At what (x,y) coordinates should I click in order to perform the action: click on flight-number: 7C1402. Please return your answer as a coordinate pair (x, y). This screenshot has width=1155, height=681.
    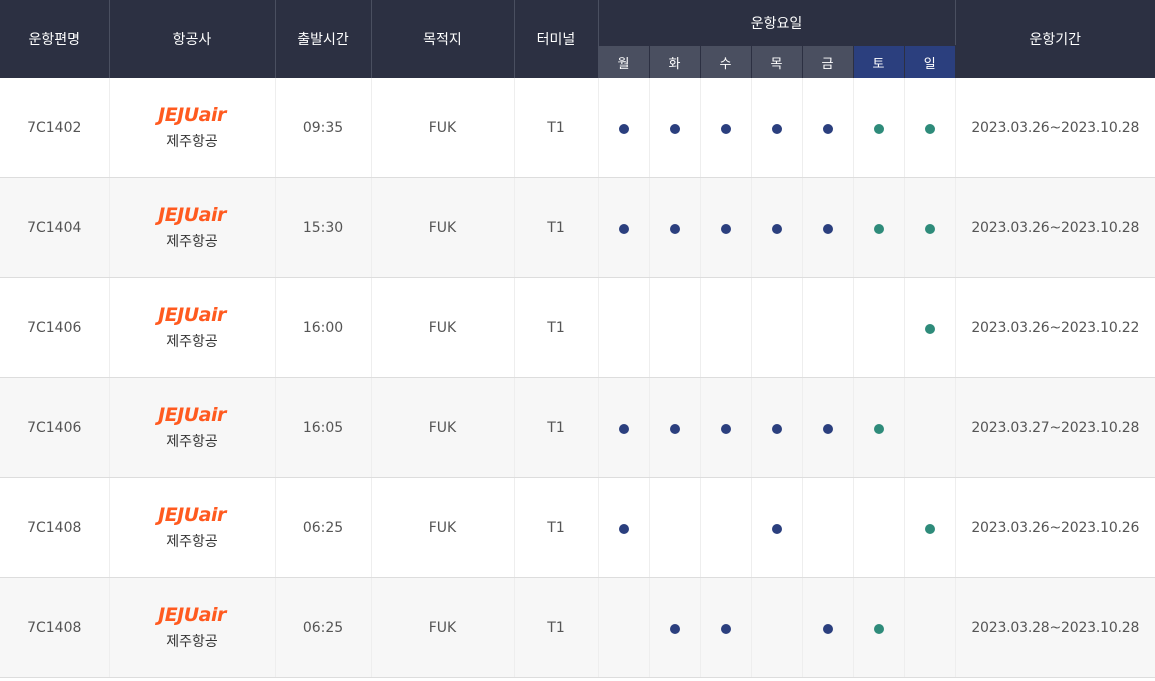
    Looking at the image, I should click on (55, 128).